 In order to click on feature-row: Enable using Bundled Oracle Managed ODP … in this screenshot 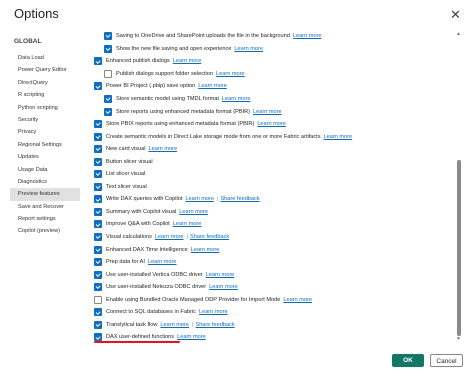, I will do `click(278, 299)`.